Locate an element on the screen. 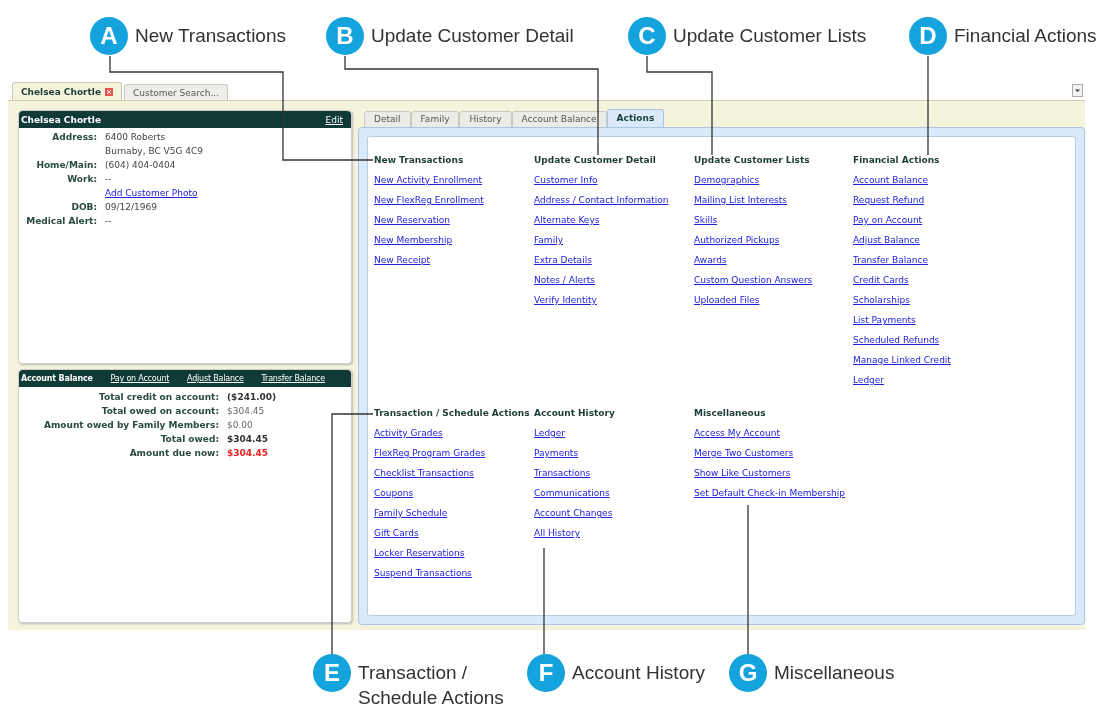  field-value: 6400 Roberts is located at coordinates (136, 137).